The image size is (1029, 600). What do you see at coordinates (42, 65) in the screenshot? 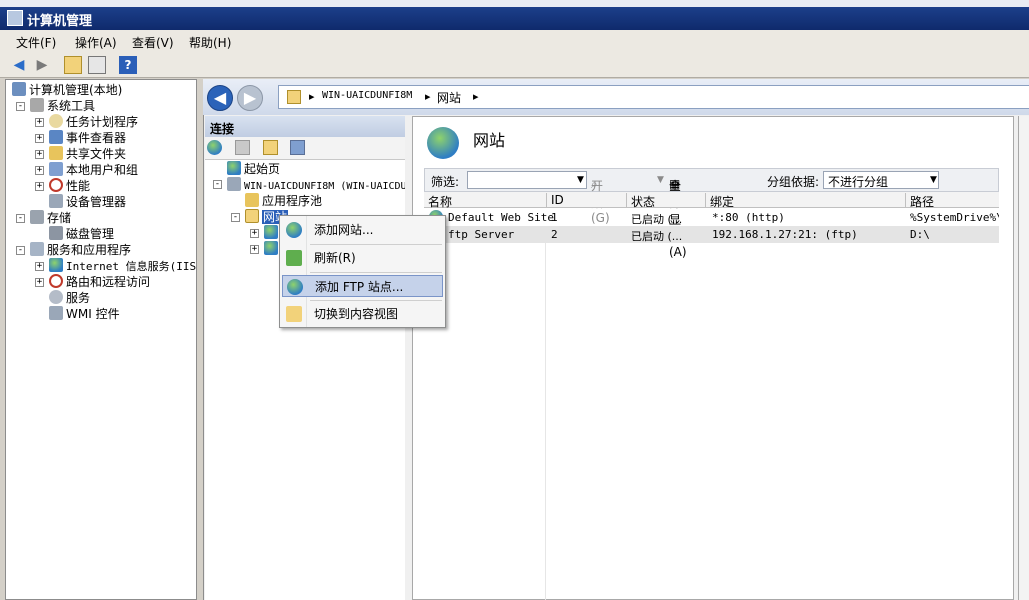
I see `forward-arrow-icon: ▶` at bounding box center [42, 65].